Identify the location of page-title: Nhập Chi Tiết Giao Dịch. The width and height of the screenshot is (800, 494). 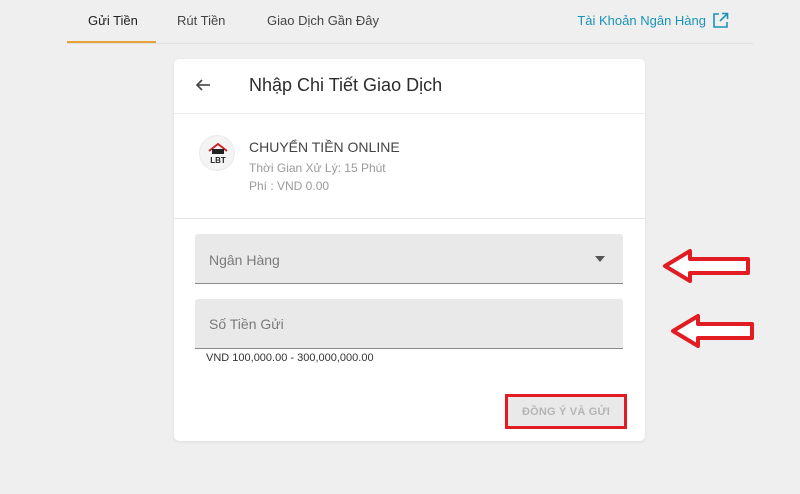
(346, 85).